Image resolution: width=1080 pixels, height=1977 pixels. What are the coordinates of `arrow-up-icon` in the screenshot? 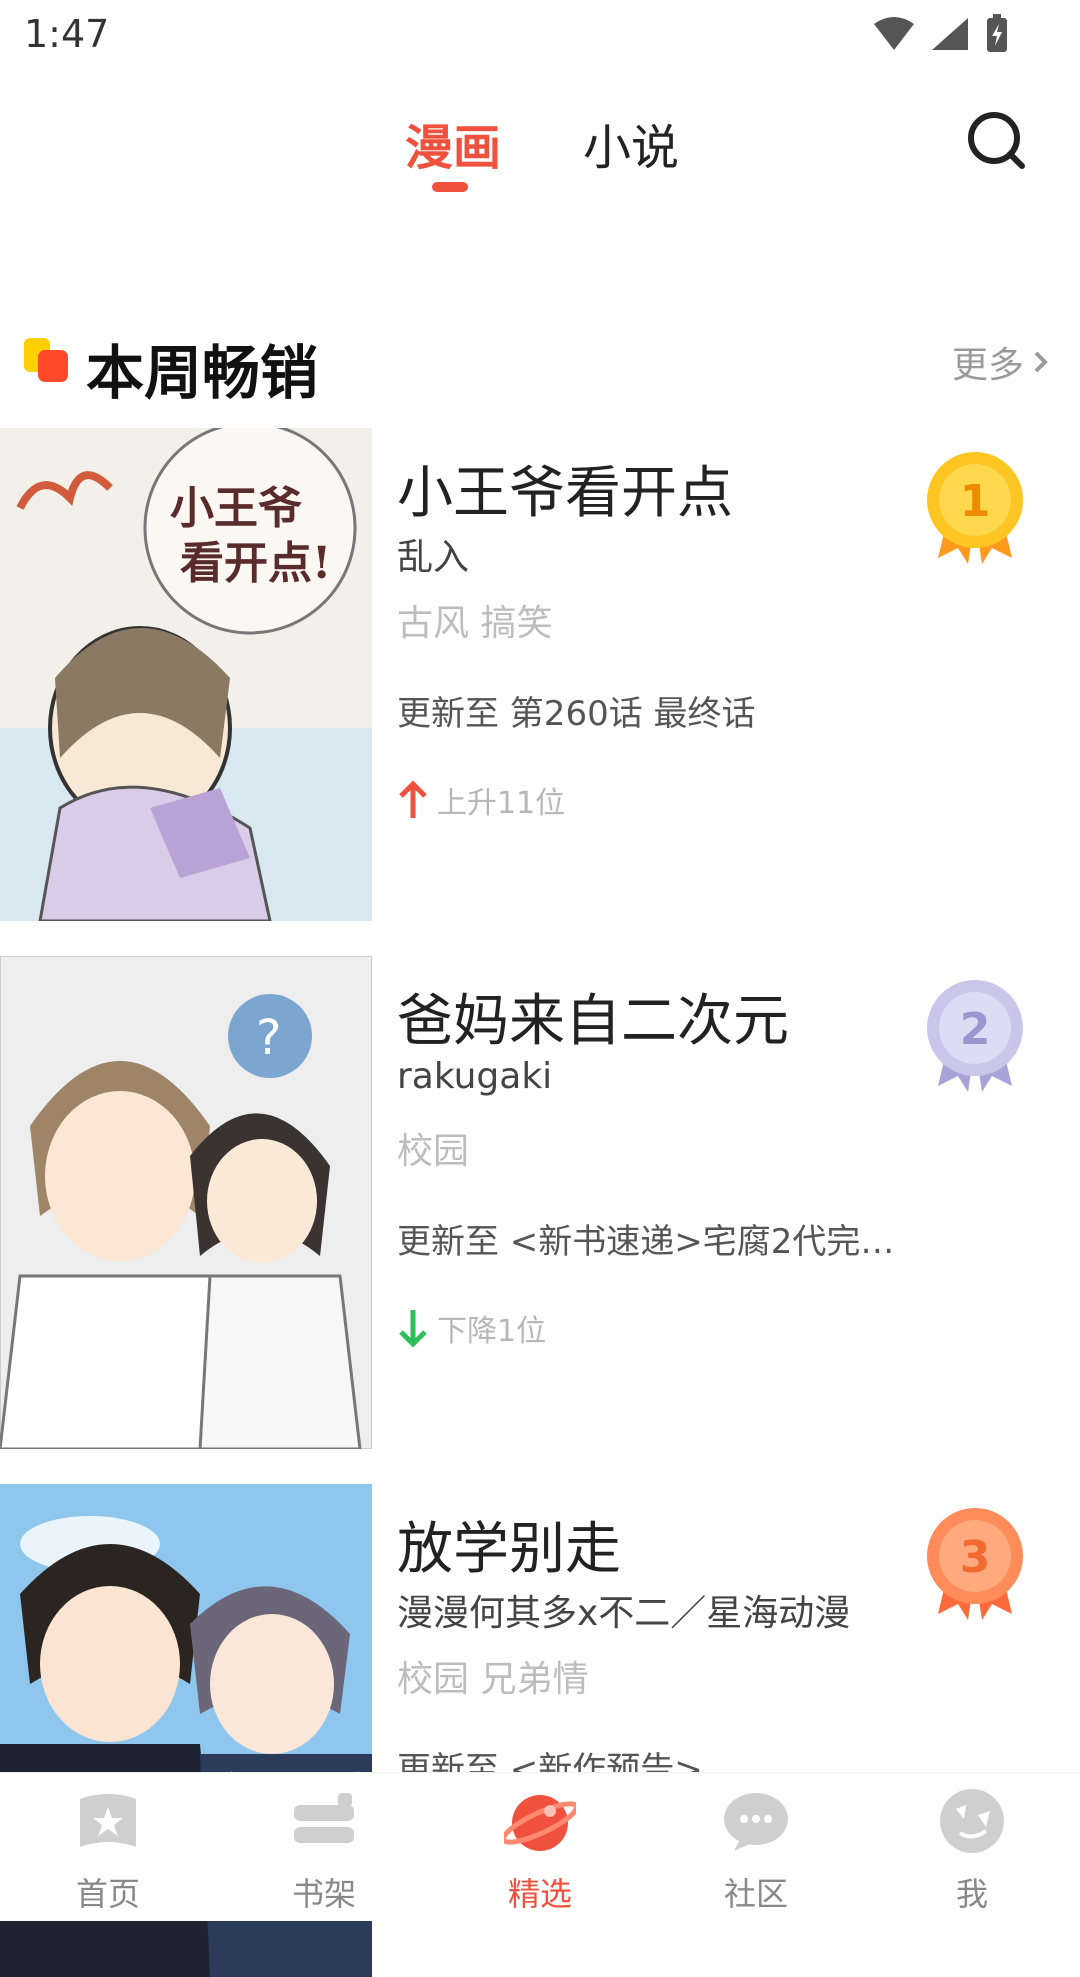 It's located at (413, 799).